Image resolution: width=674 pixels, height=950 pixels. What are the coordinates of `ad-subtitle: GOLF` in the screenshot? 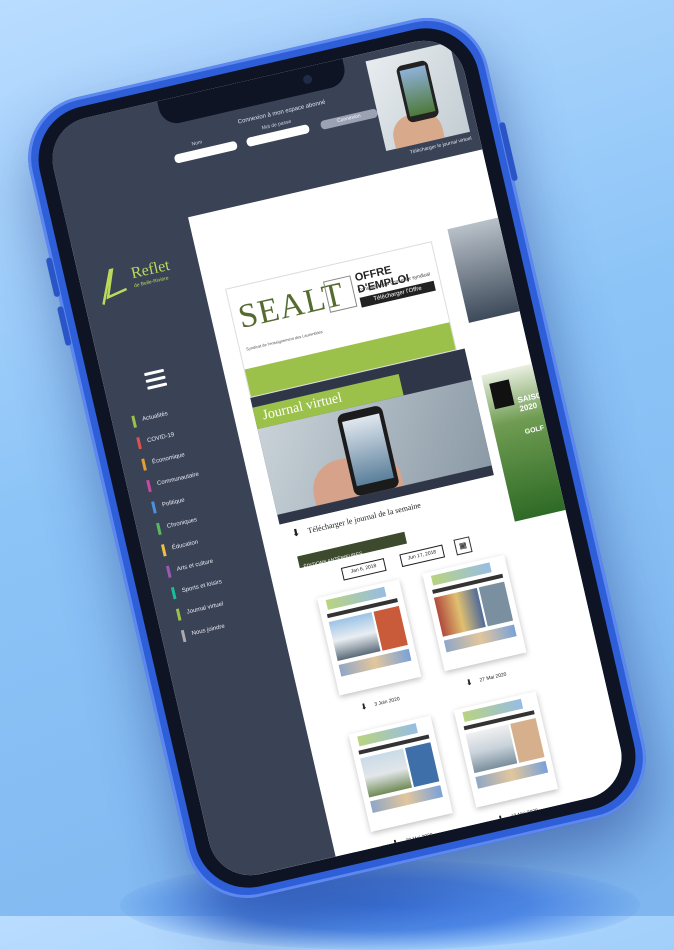 It's located at (534, 430).